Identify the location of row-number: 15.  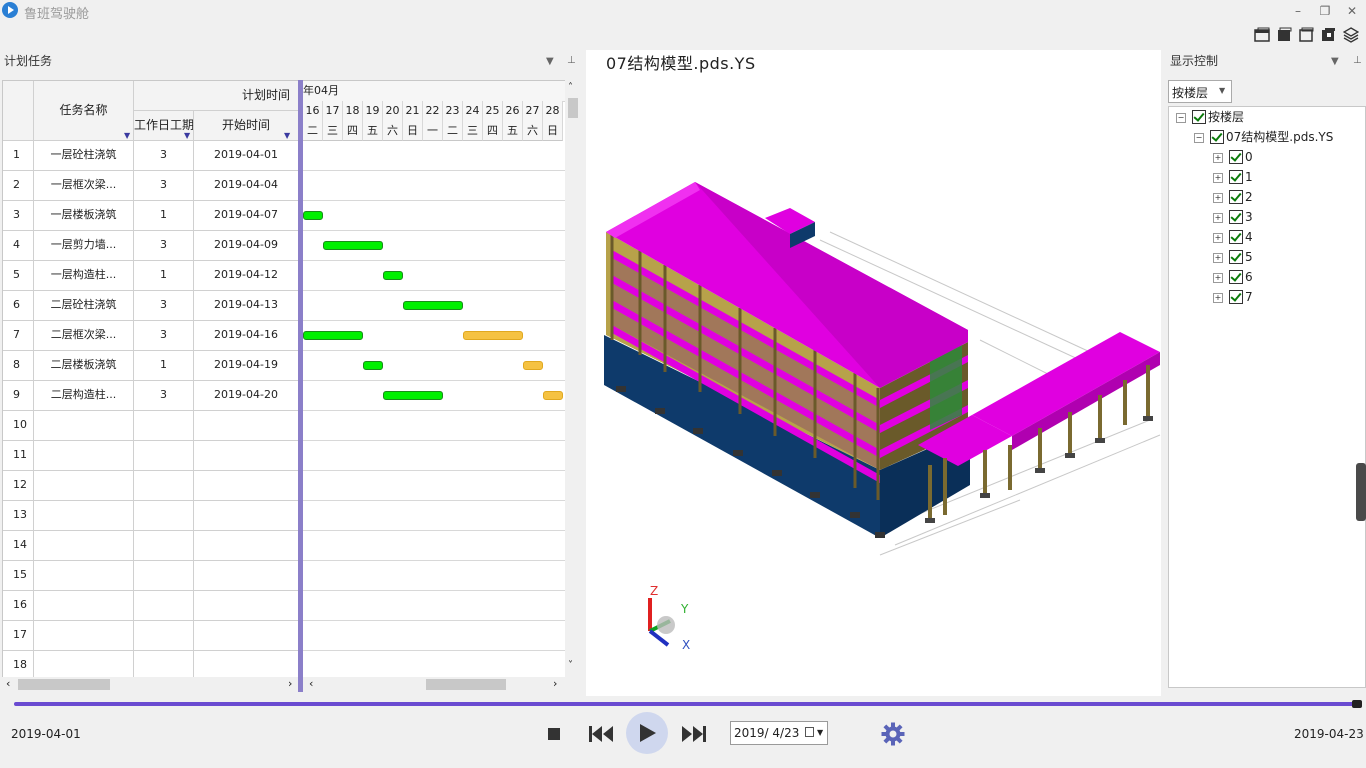
(18, 576).